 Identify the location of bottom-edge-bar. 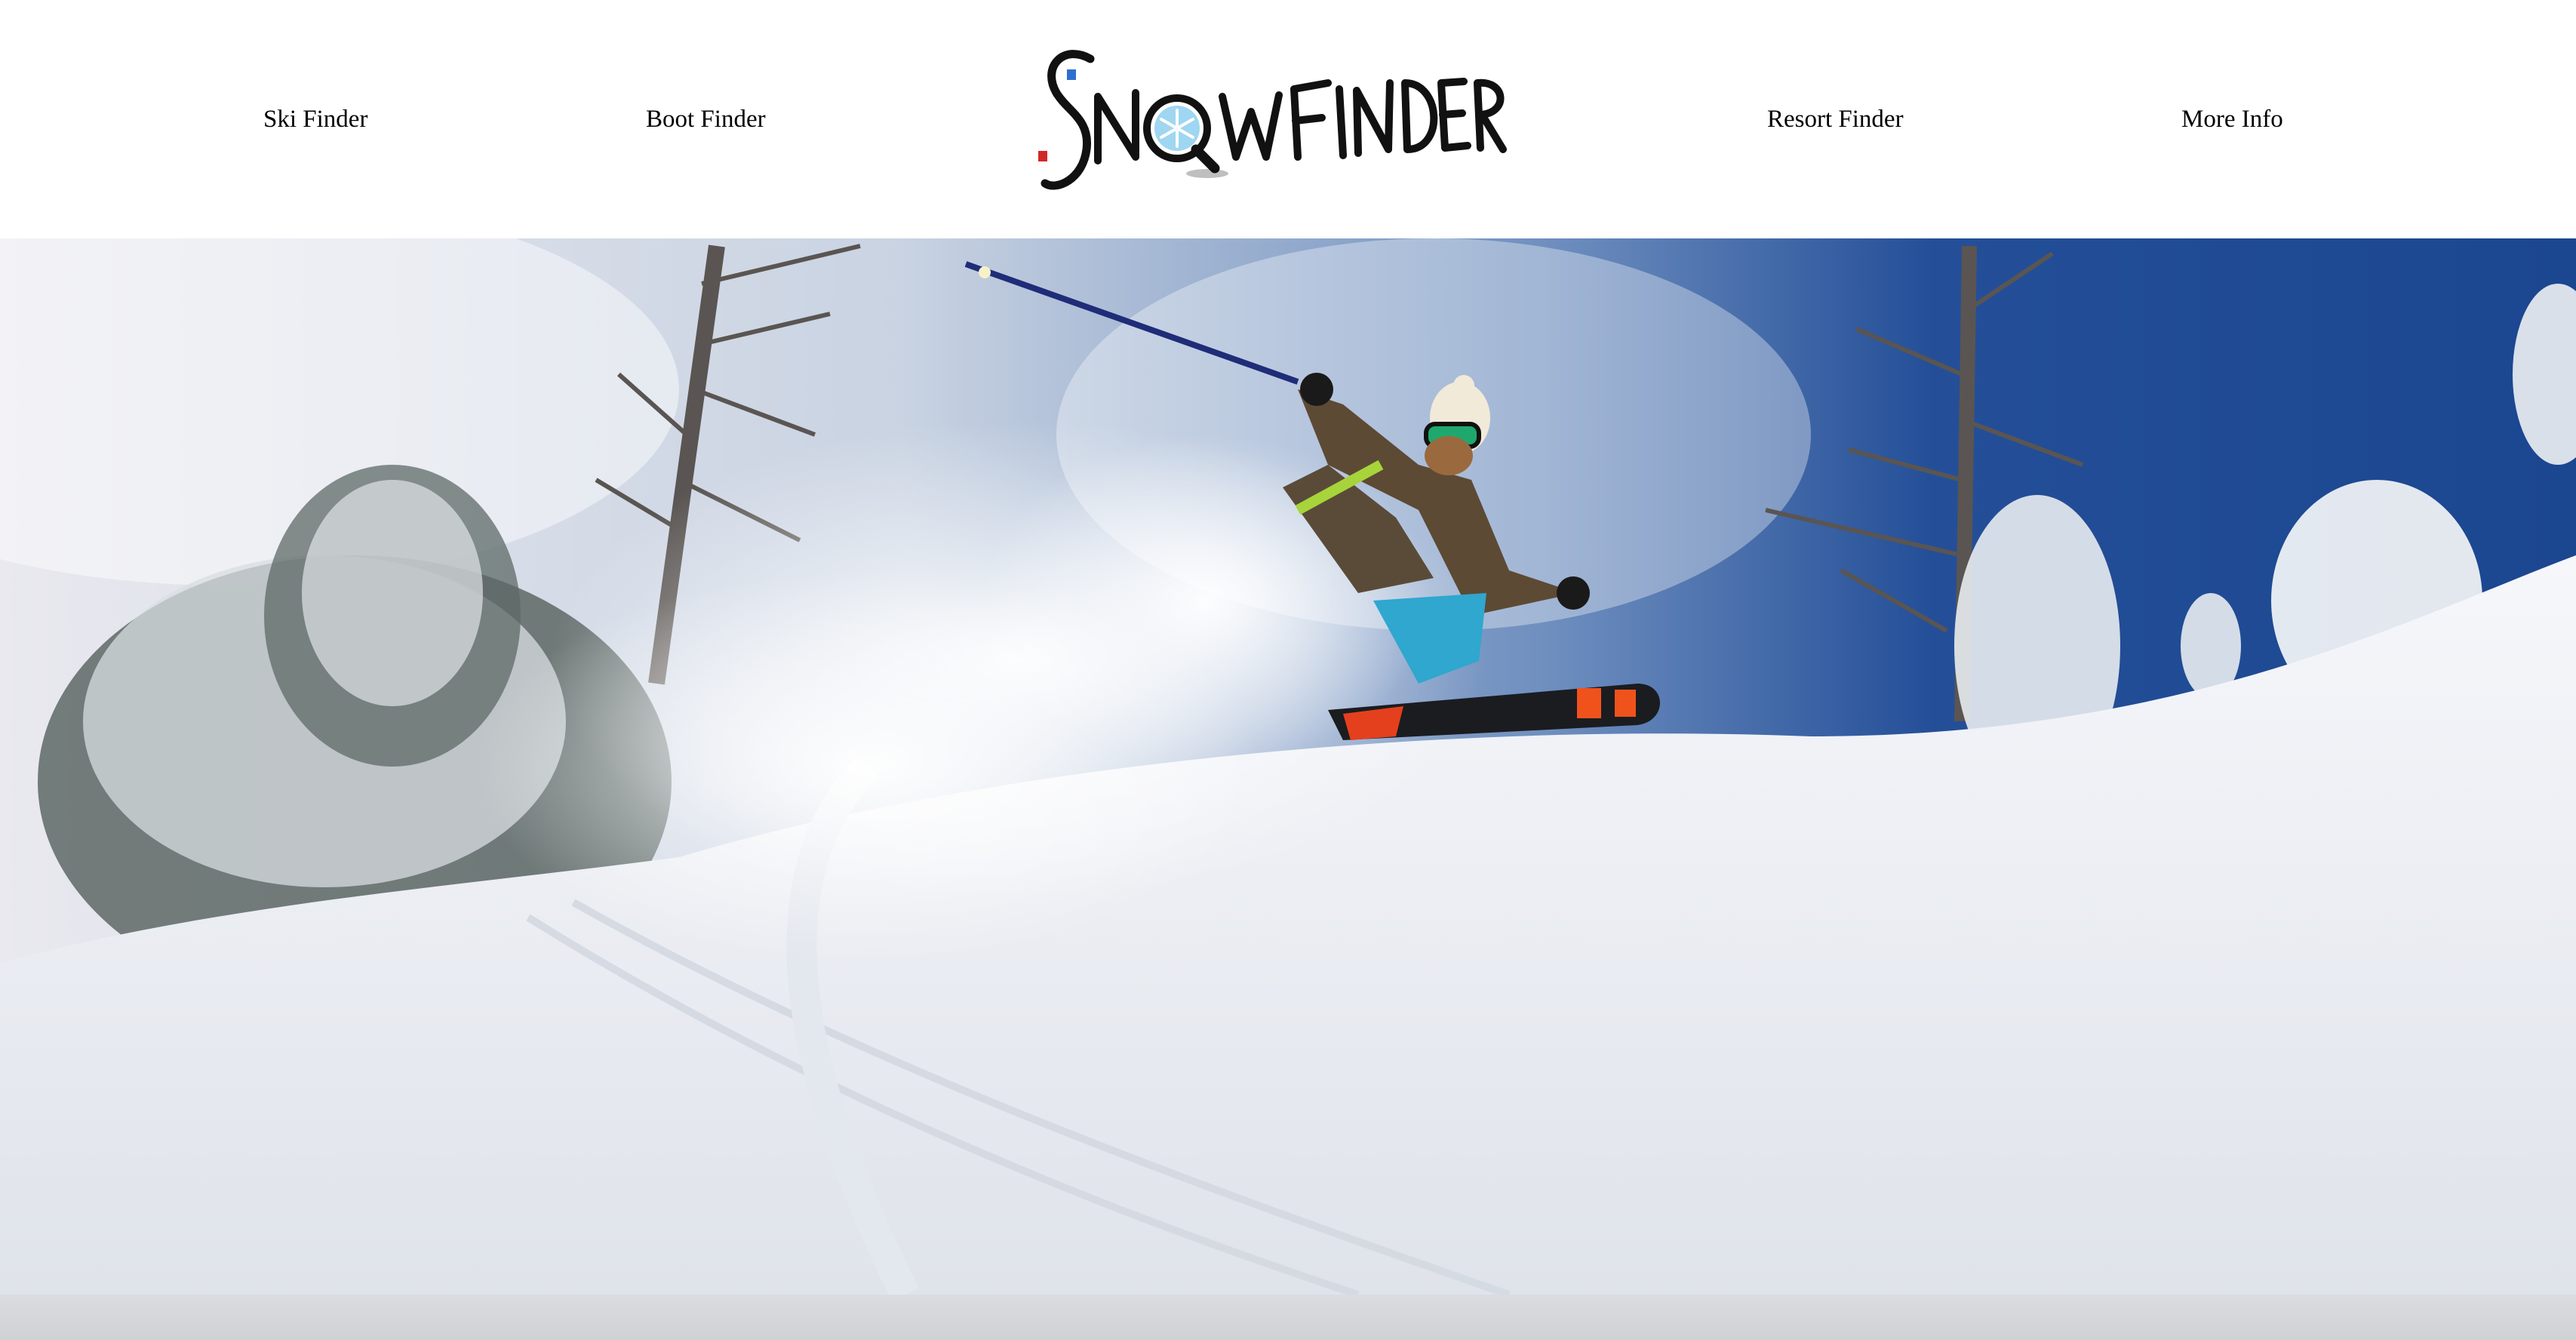
(1288, 1317).